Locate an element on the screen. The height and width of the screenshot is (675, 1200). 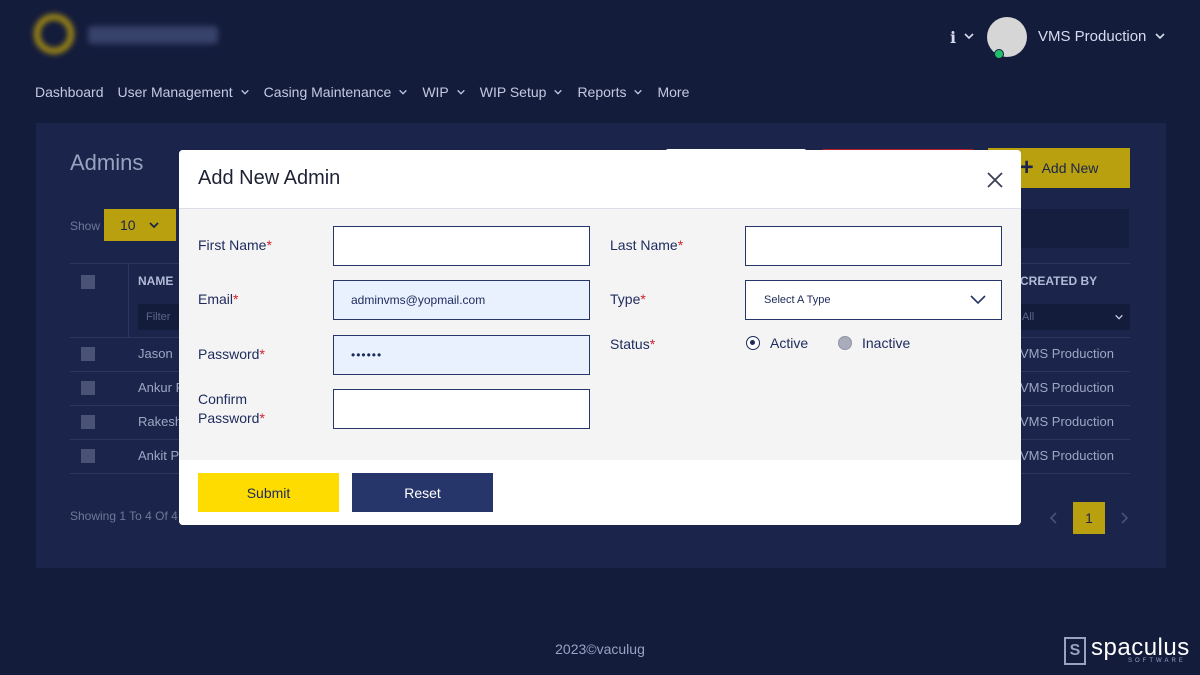
brand-sub: SOFTWARE is located at coordinates (1157, 661).